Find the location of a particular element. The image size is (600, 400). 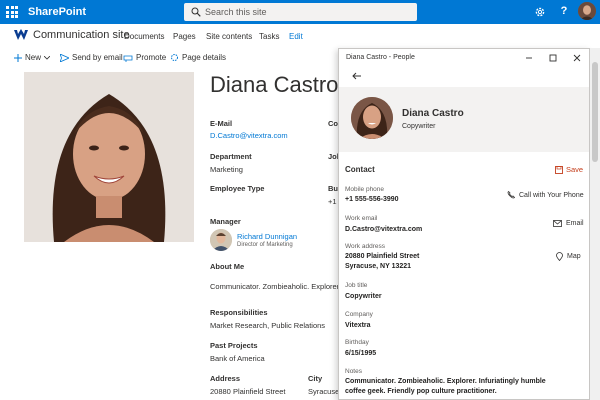

promote-icon is located at coordinates (128, 58).